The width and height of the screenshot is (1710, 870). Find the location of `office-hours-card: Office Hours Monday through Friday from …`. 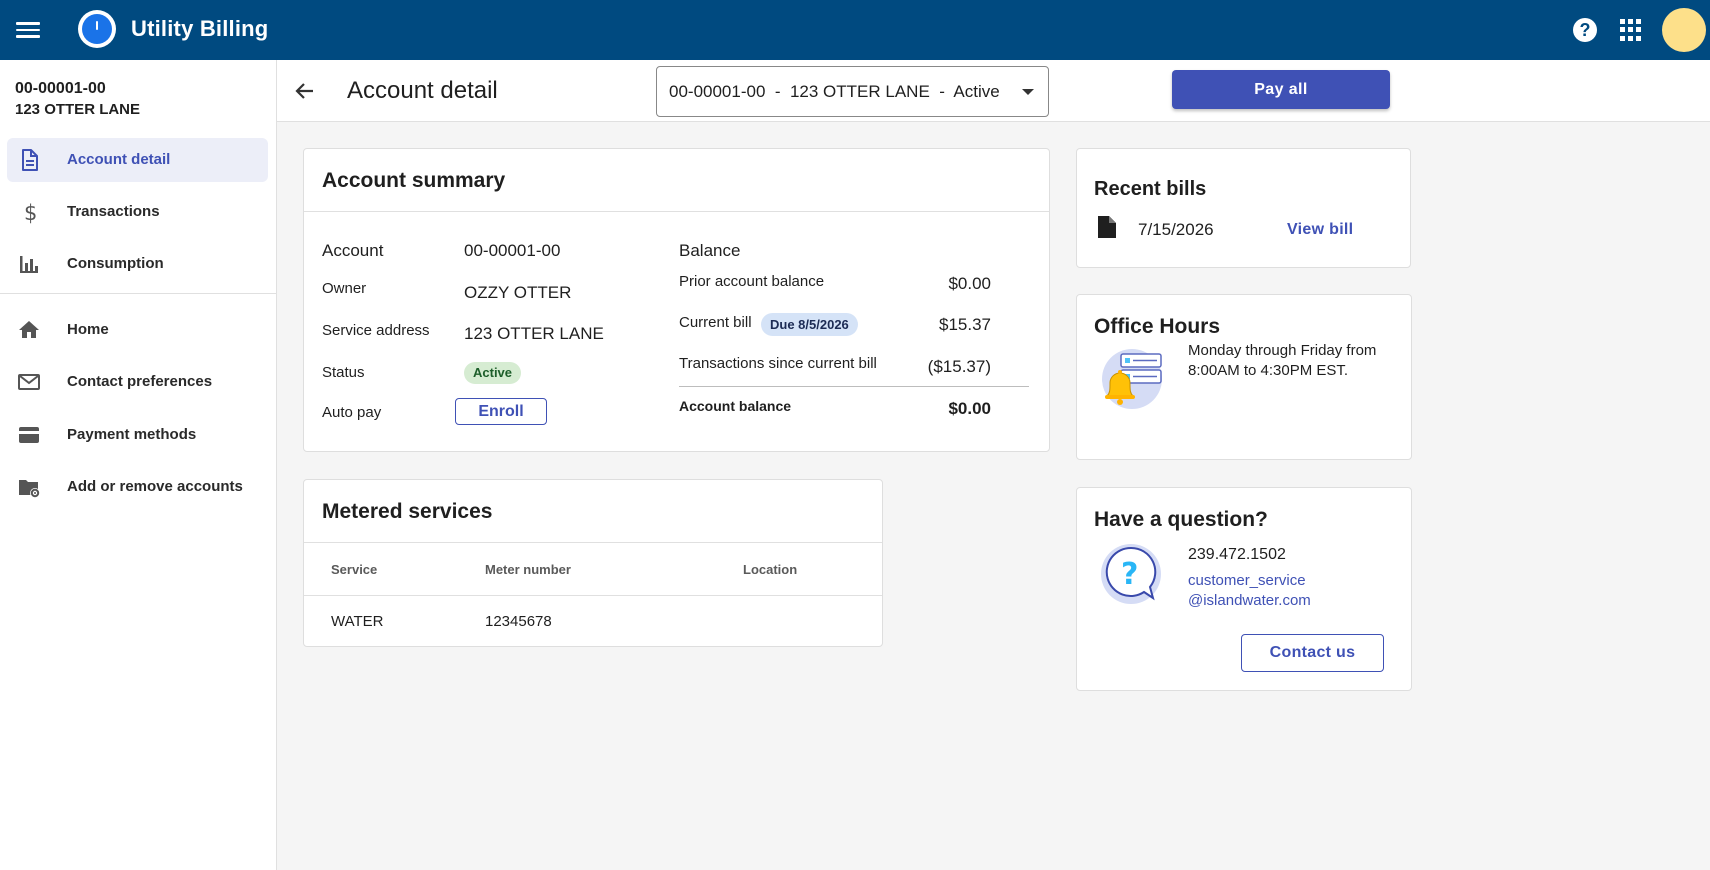

office-hours-card: Office Hours Monday through Friday from … is located at coordinates (1244, 377).